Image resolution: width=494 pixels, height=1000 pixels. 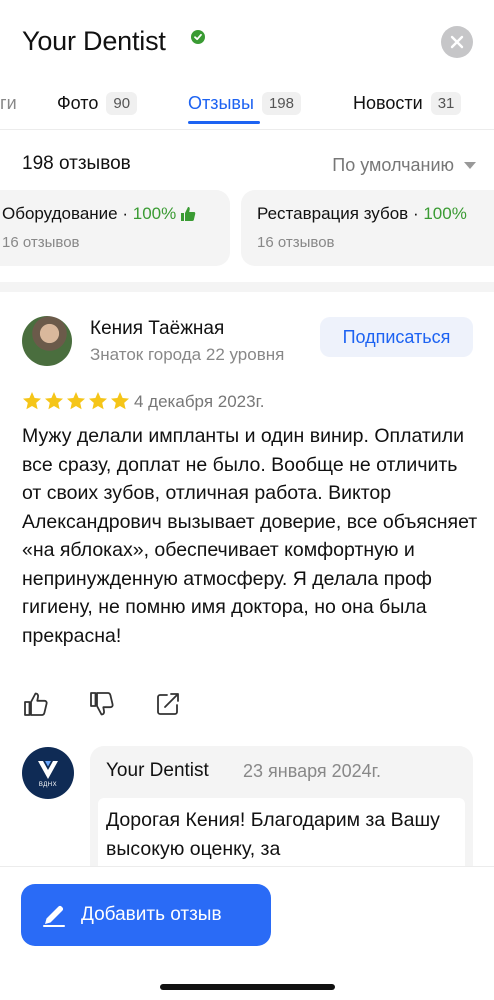 I want to click on review-author: Кения Таёжная, so click(x=157, y=329).